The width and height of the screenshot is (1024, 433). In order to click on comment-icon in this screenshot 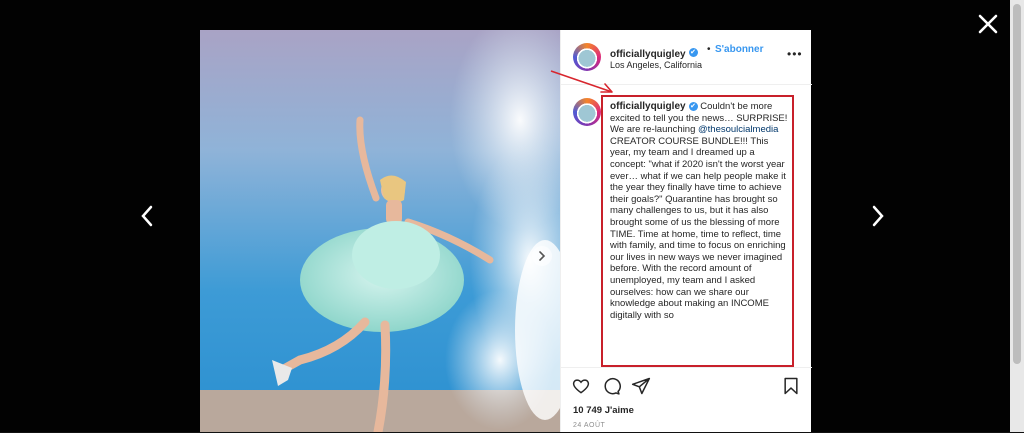, I will do `click(611, 386)`.